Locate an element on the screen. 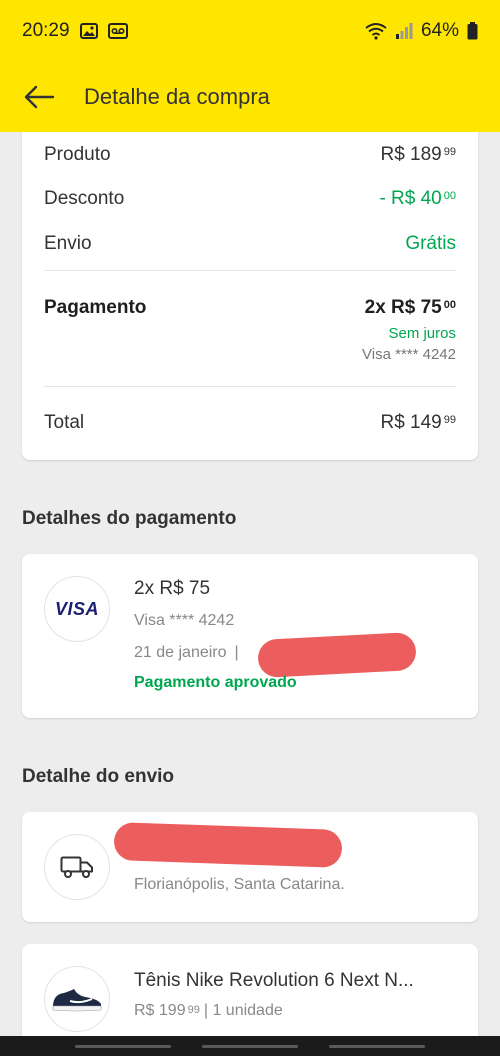 This screenshot has height=1056, width=500. payment-amount: 2x R$ 75 is located at coordinates (172, 588).